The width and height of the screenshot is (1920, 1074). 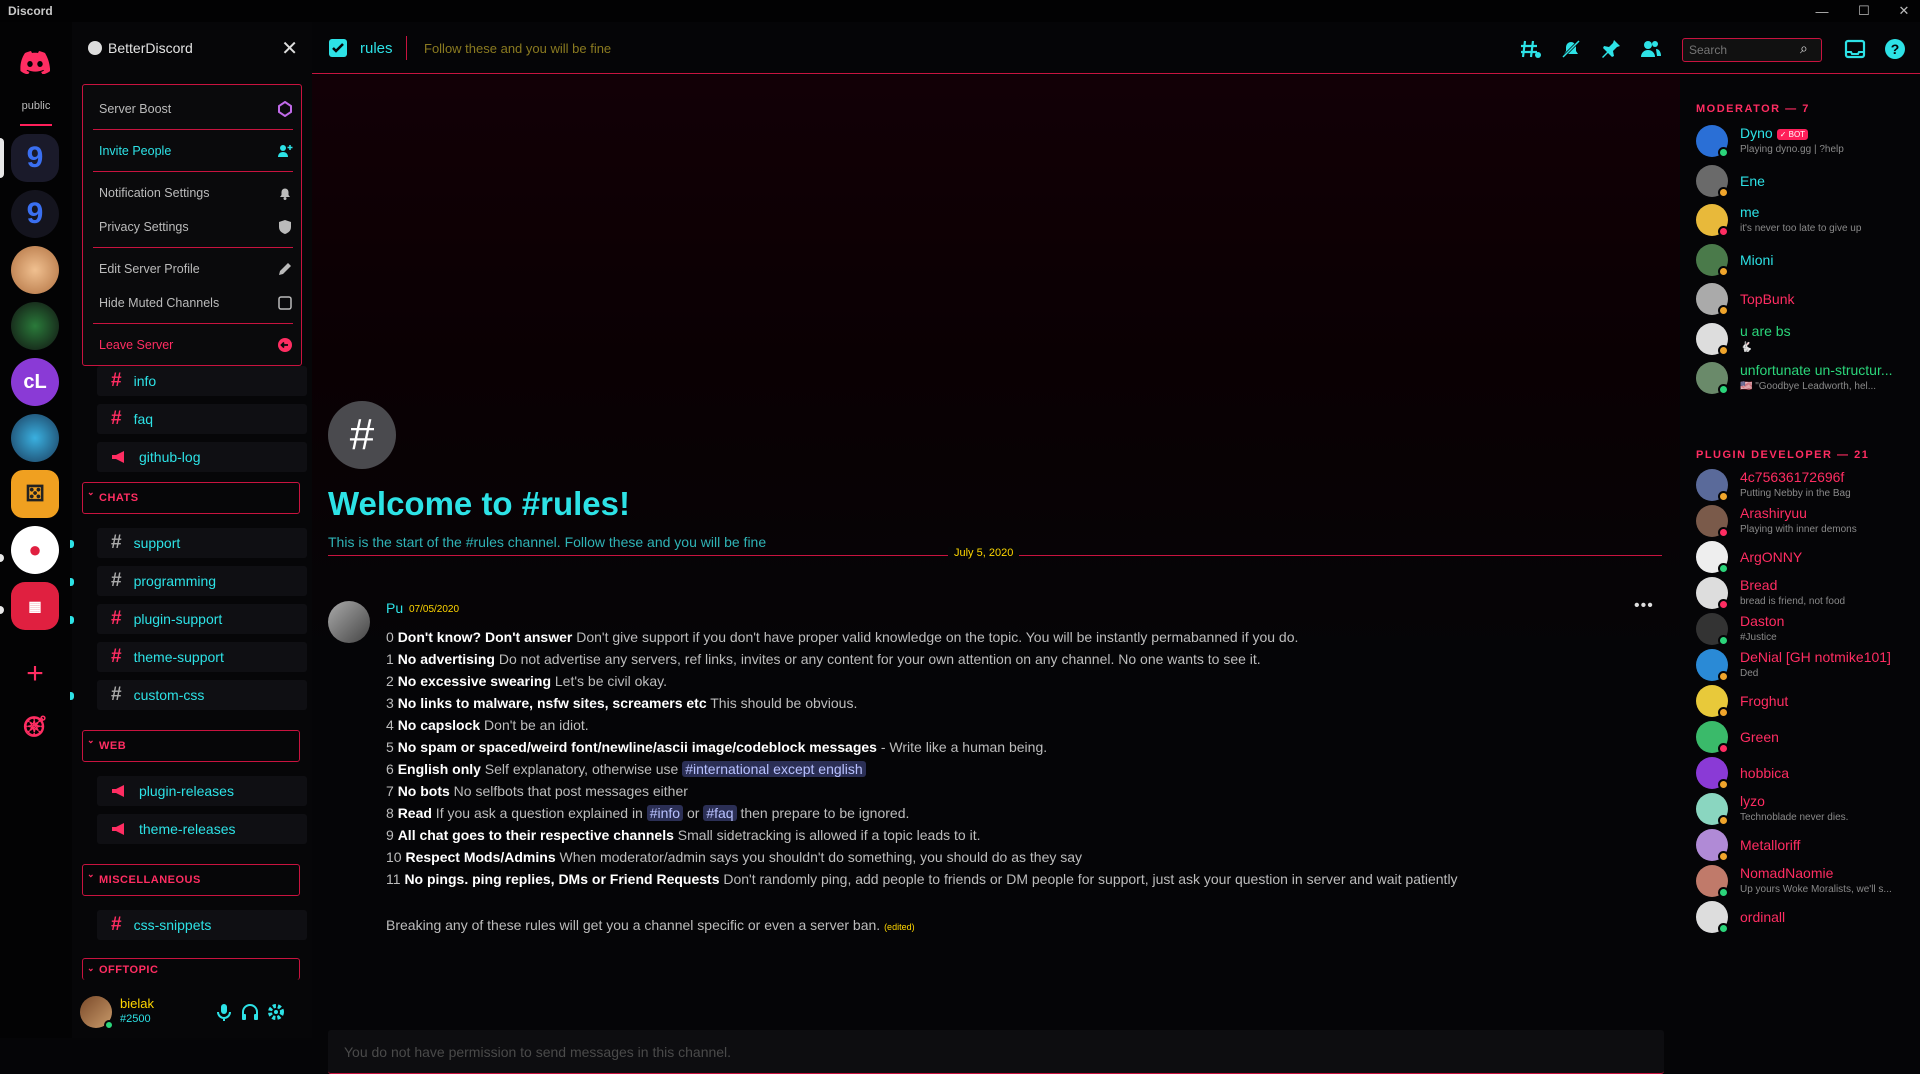 What do you see at coordinates (285, 303) in the screenshot?
I see `checkbox-icon` at bounding box center [285, 303].